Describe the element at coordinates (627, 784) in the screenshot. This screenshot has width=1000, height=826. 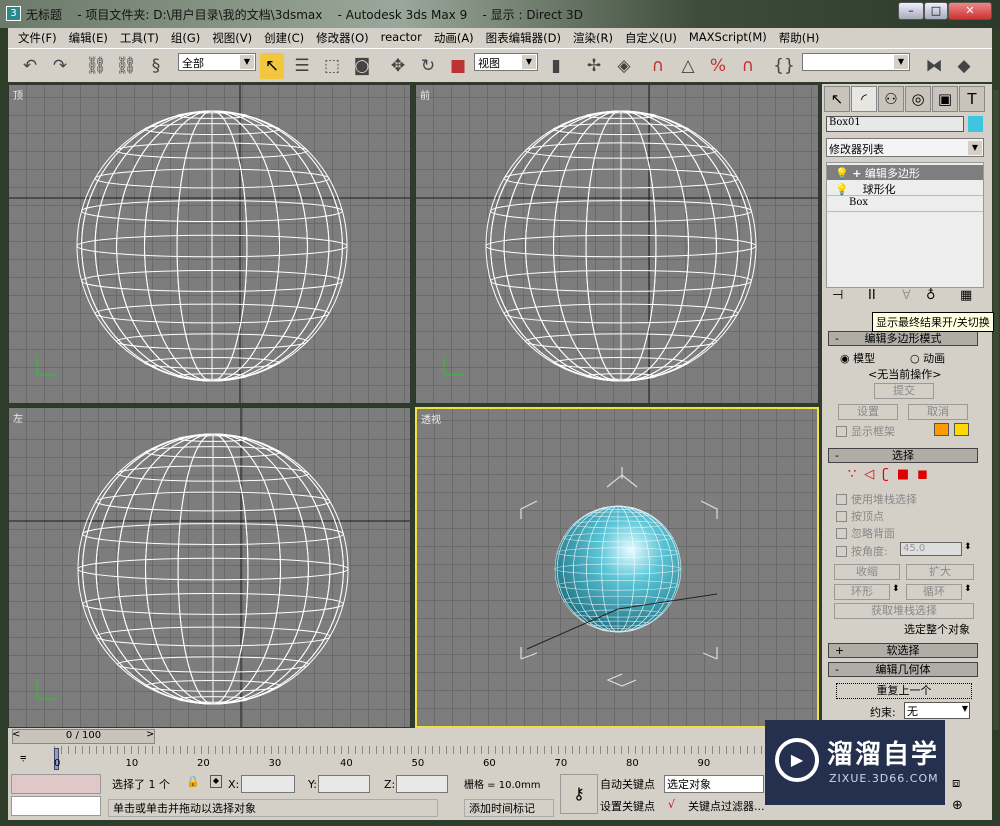
I see `auto-key-button: 自动关键点` at that location.